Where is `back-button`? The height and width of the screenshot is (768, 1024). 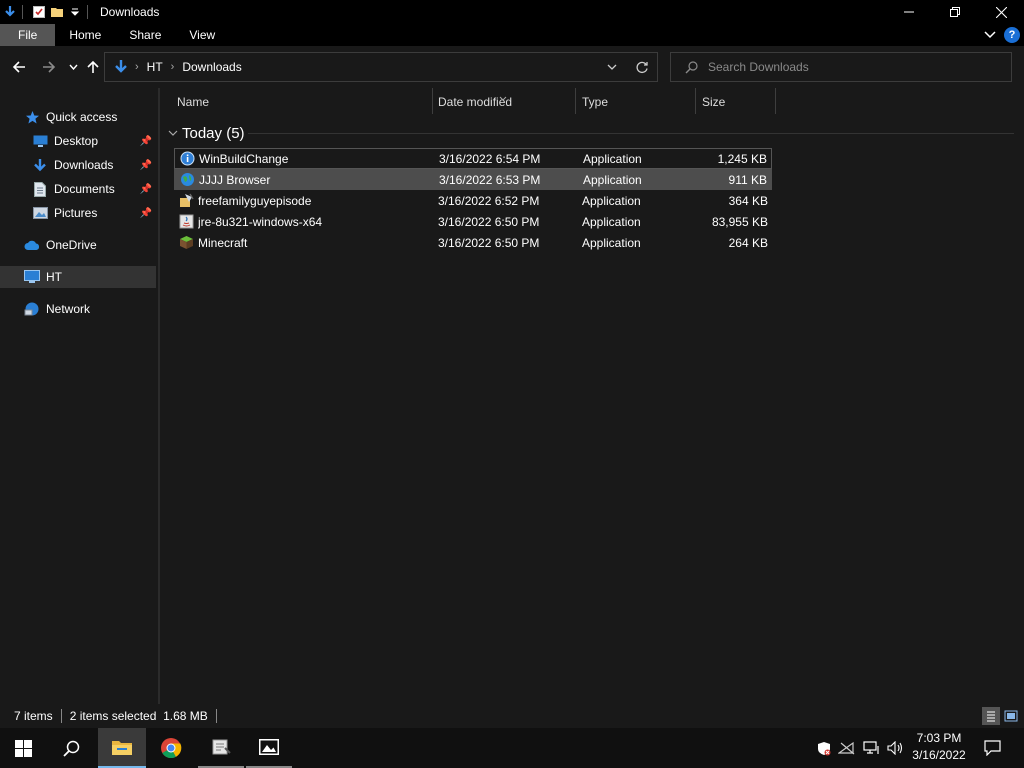 back-button is located at coordinates (19, 67).